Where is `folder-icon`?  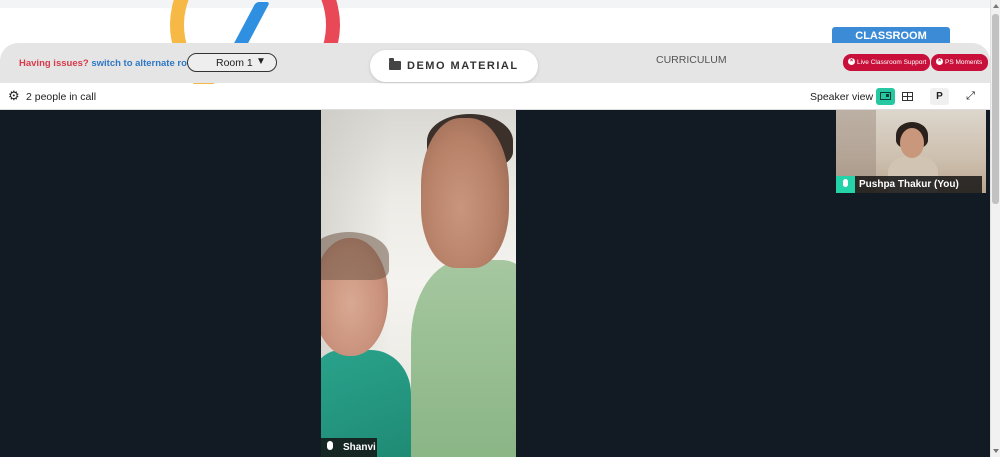
folder-icon is located at coordinates (395, 64).